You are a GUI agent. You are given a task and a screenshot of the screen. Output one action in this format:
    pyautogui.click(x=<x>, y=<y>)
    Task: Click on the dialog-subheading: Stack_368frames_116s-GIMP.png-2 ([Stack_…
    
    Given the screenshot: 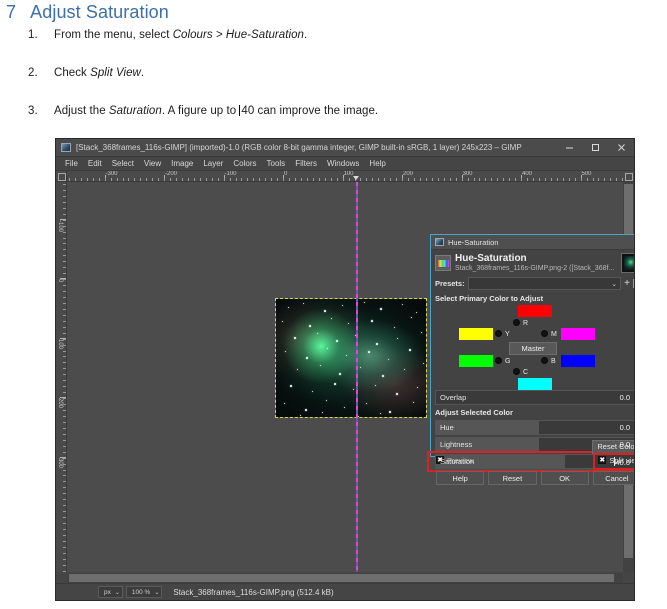 What is the action you would take?
    pyautogui.click(x=535, y=268)
    